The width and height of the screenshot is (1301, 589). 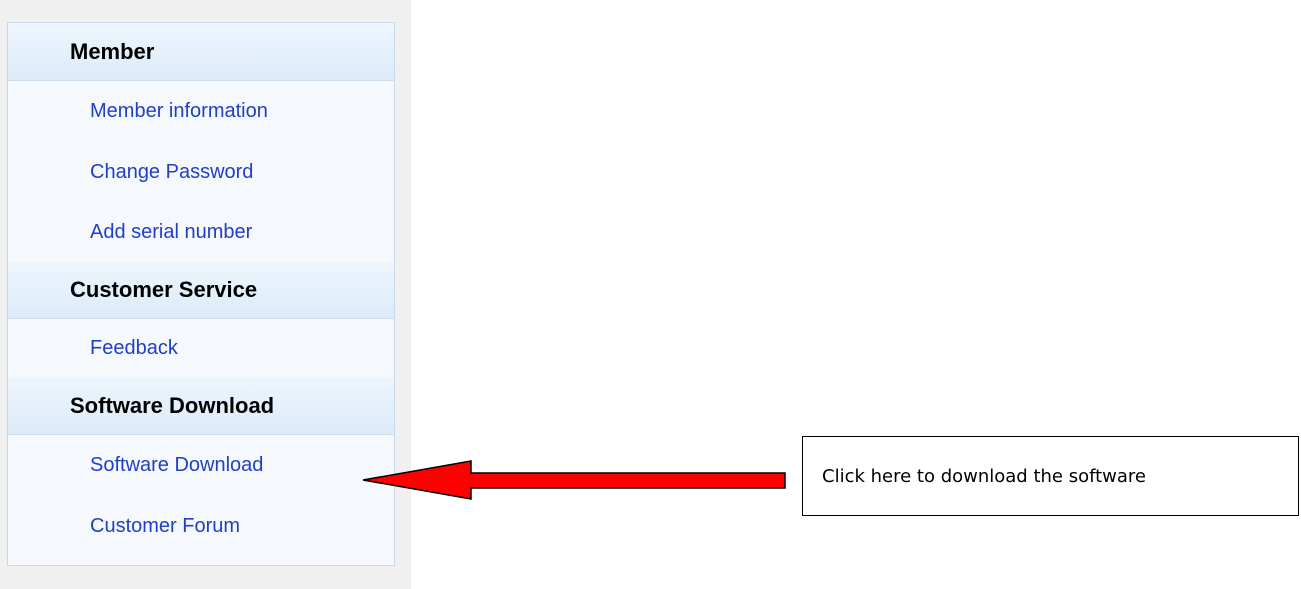 I want to click on menu-item-feedback: Feedback, so click(x=201, y=348).